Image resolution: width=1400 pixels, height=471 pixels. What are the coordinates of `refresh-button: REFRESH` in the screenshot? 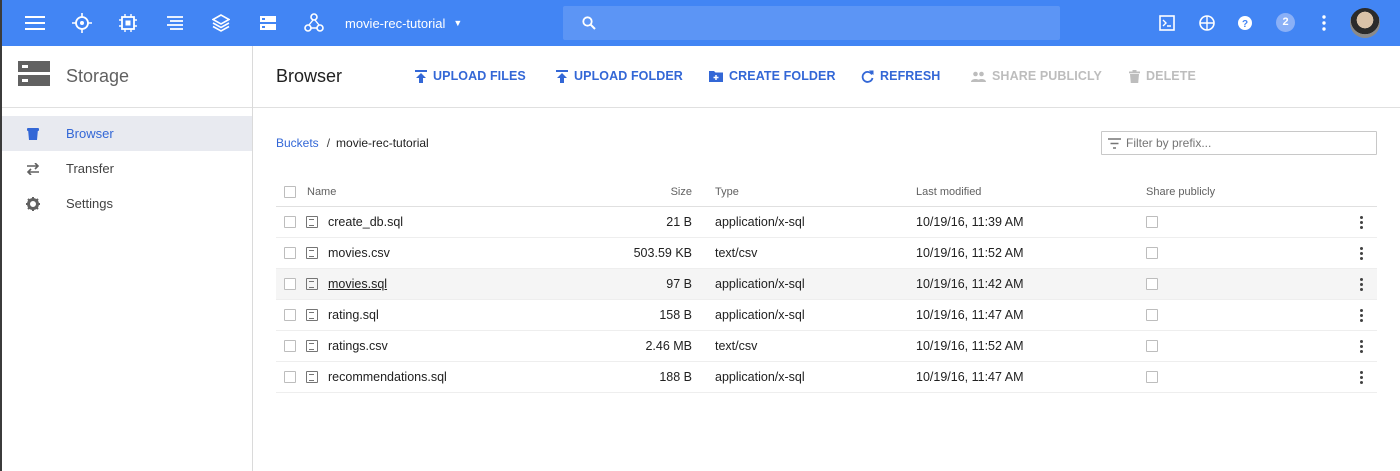 It's located at (900, 76).